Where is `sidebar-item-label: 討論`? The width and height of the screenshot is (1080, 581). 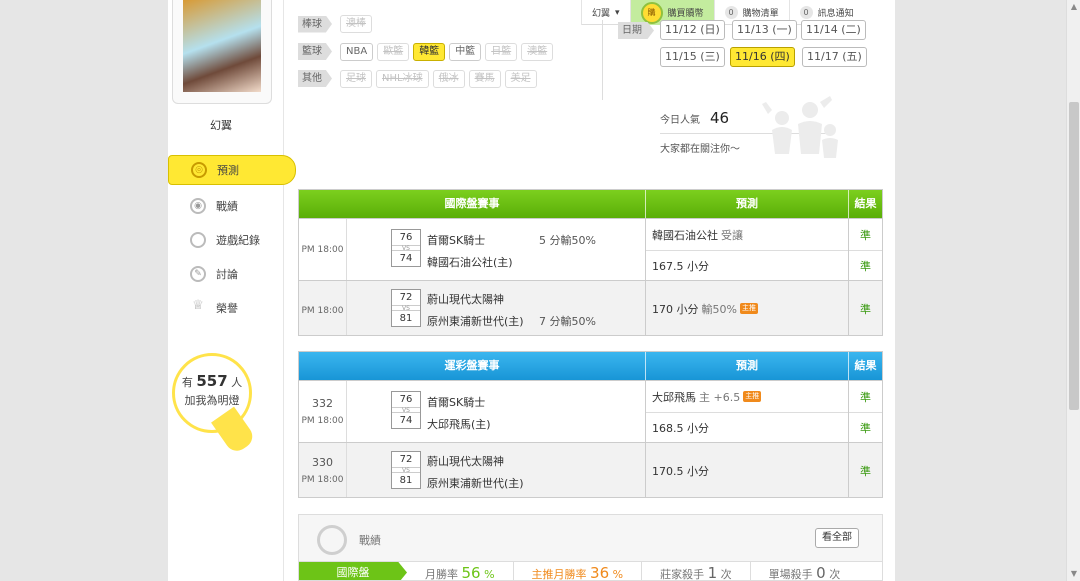 sidebar-item-label: 討論 is located at coordinates (227, 274).